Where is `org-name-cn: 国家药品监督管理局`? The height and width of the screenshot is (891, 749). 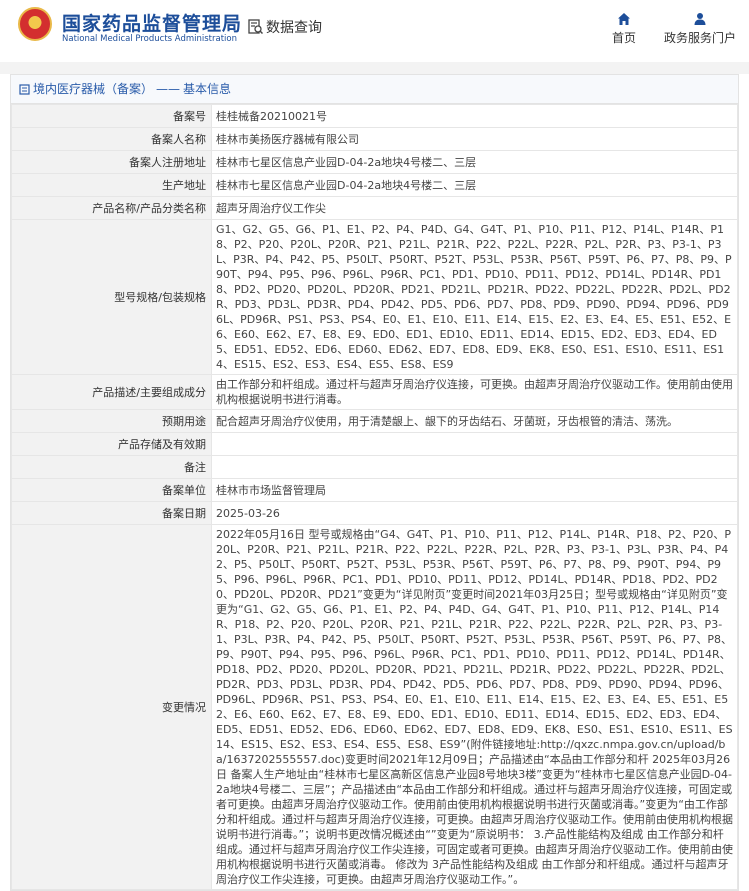
org-name-cn: 国家药品监督管理局 is located at coordinates (152, 22).